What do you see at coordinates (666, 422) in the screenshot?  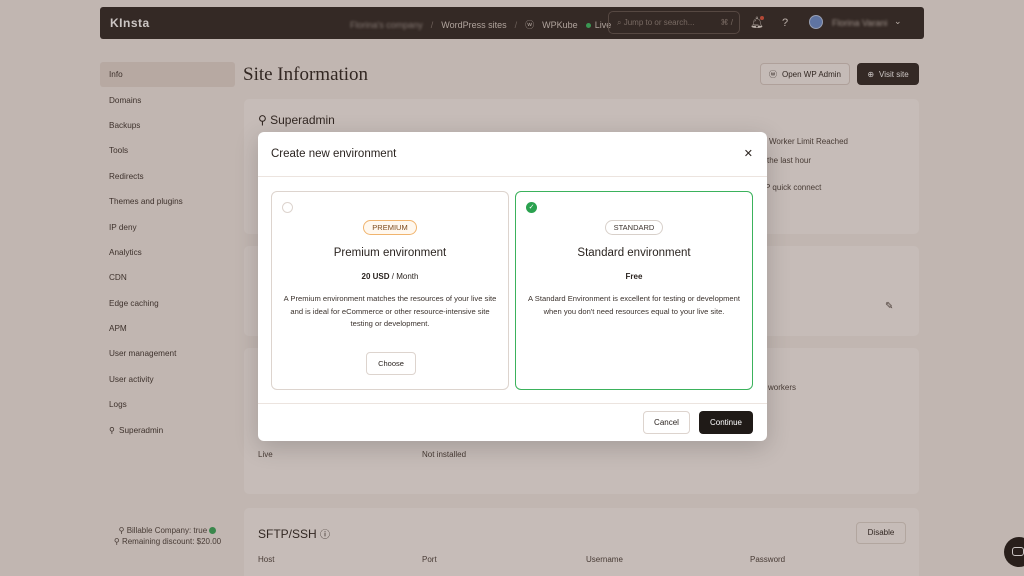 I see `cancel-button: Cancel` at bounding box center [666, 422].